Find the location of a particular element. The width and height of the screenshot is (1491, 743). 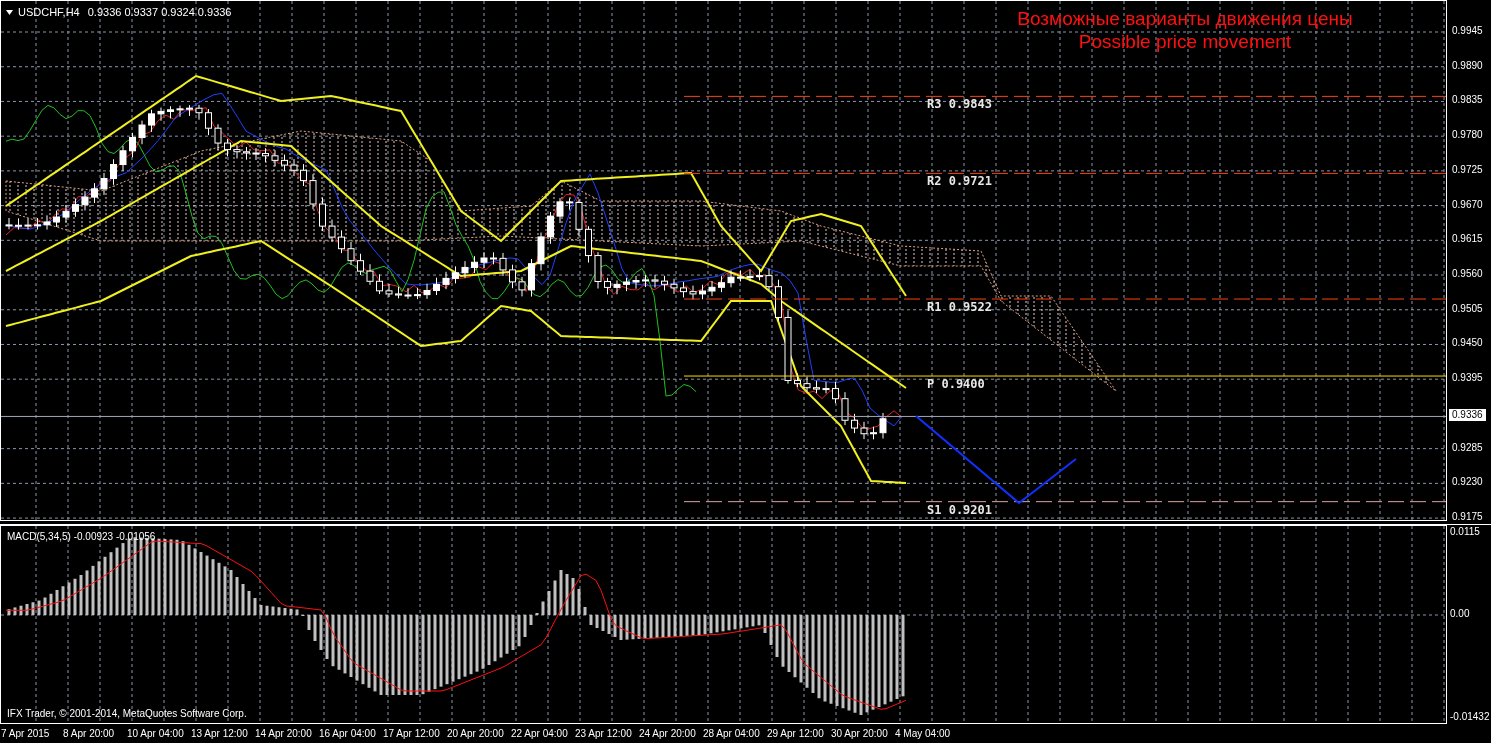

indicator-label: MACD(5,34,5) -0.00923 -0.01056 is located at coordinates (81, 537).